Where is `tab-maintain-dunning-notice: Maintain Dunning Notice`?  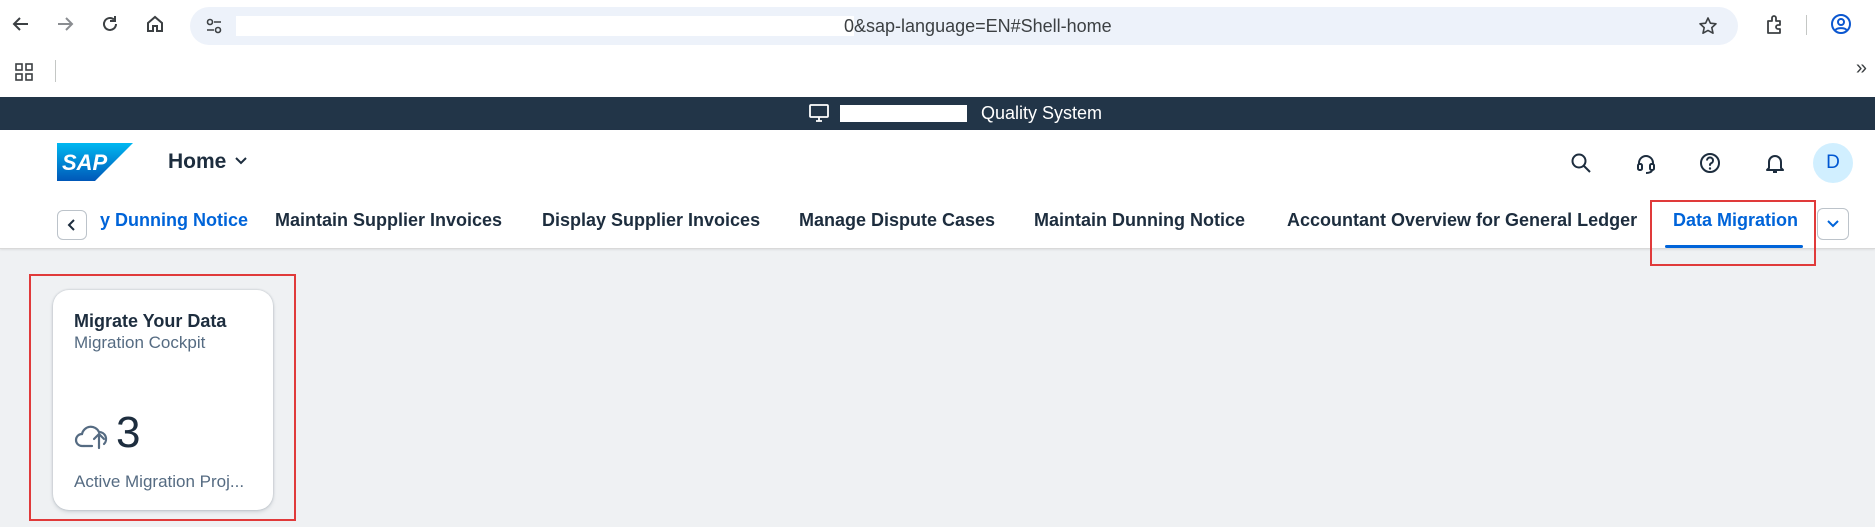
tab-maintain-dunning-notice: Maintain Dunning Notice is located at coordinates (1139, 220).